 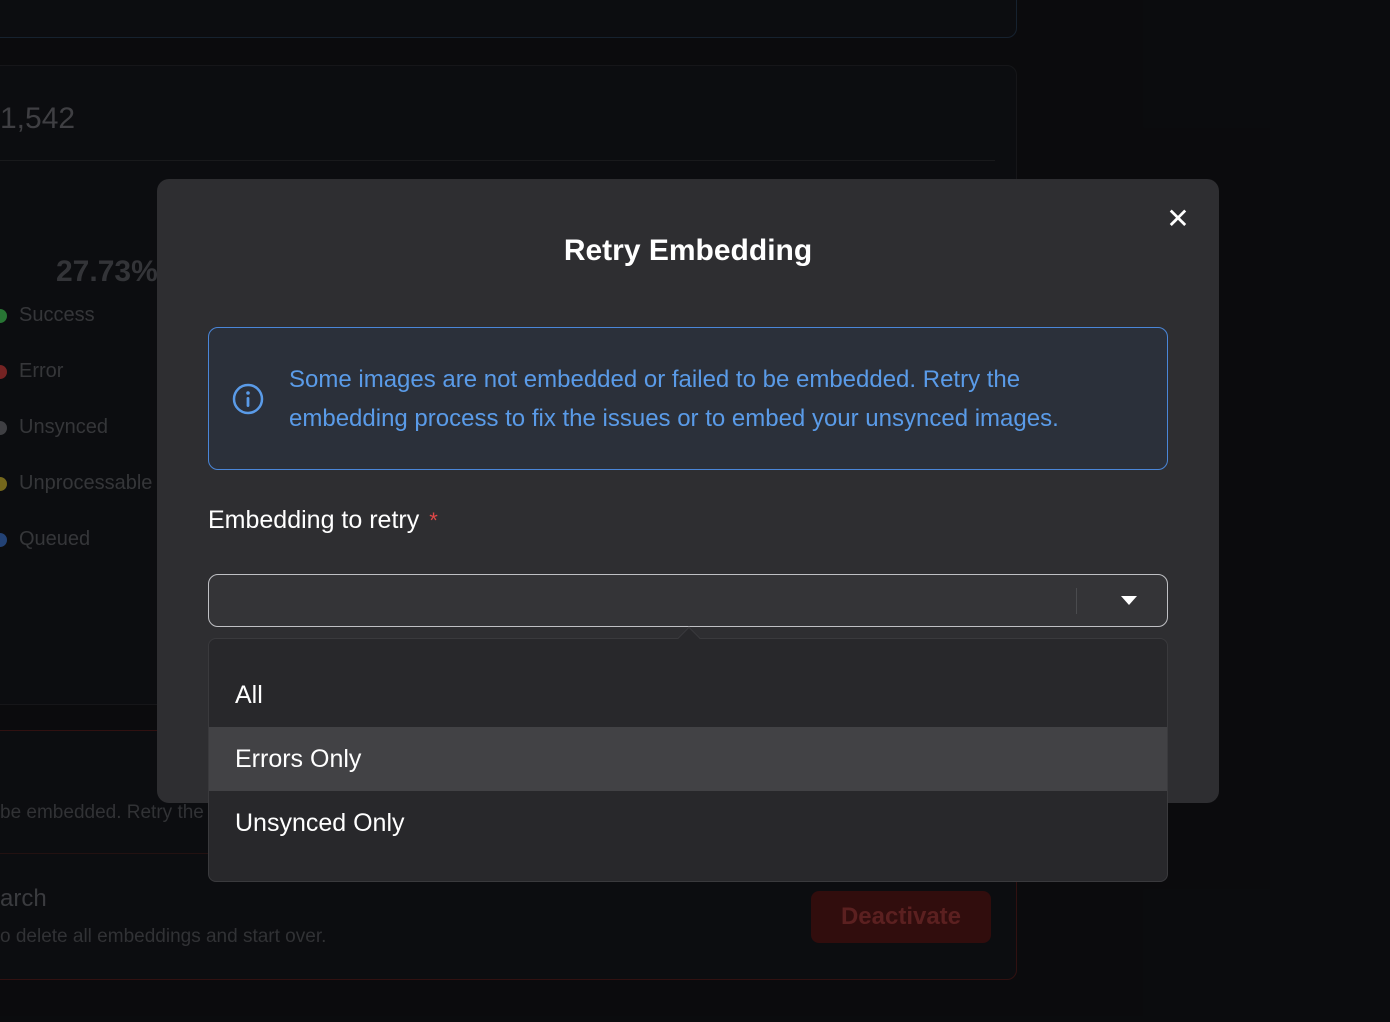 What do you see at coordinates (688, 600) in the screenshot?
I see `embedding-select` at bounding box center [688, 600].